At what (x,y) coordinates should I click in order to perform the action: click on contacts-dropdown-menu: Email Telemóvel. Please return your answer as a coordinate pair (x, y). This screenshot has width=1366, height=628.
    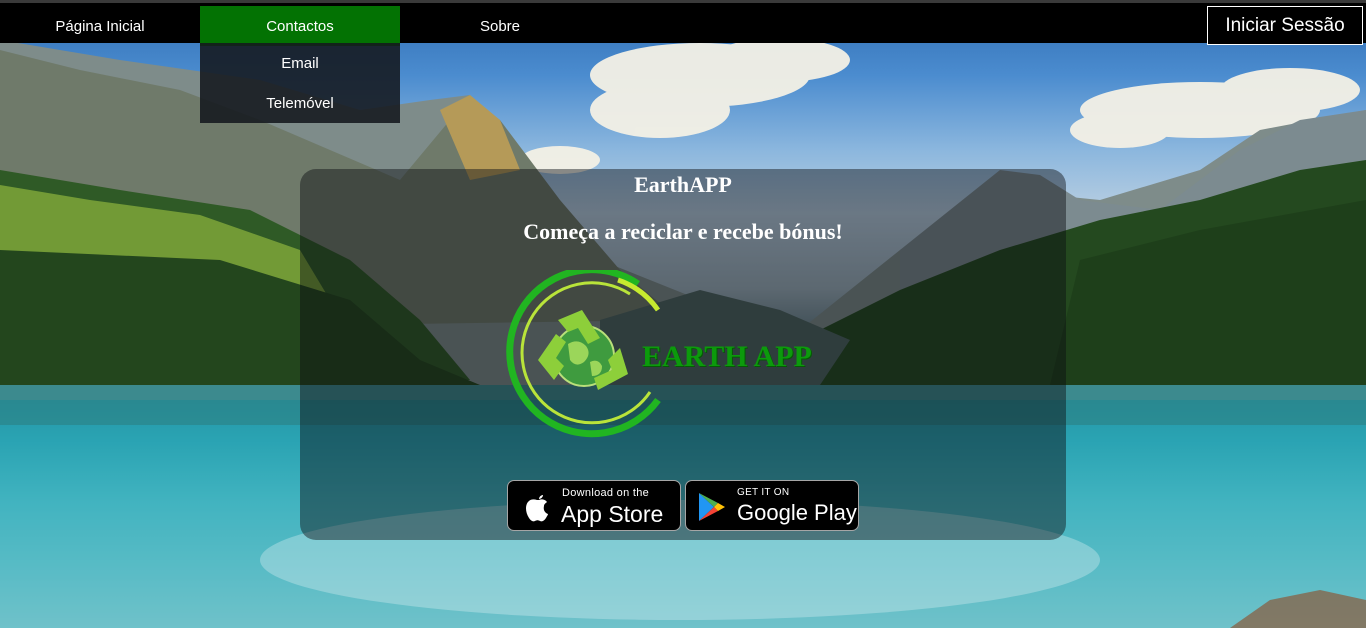
    Looking at the image, I should click on (300, 83).